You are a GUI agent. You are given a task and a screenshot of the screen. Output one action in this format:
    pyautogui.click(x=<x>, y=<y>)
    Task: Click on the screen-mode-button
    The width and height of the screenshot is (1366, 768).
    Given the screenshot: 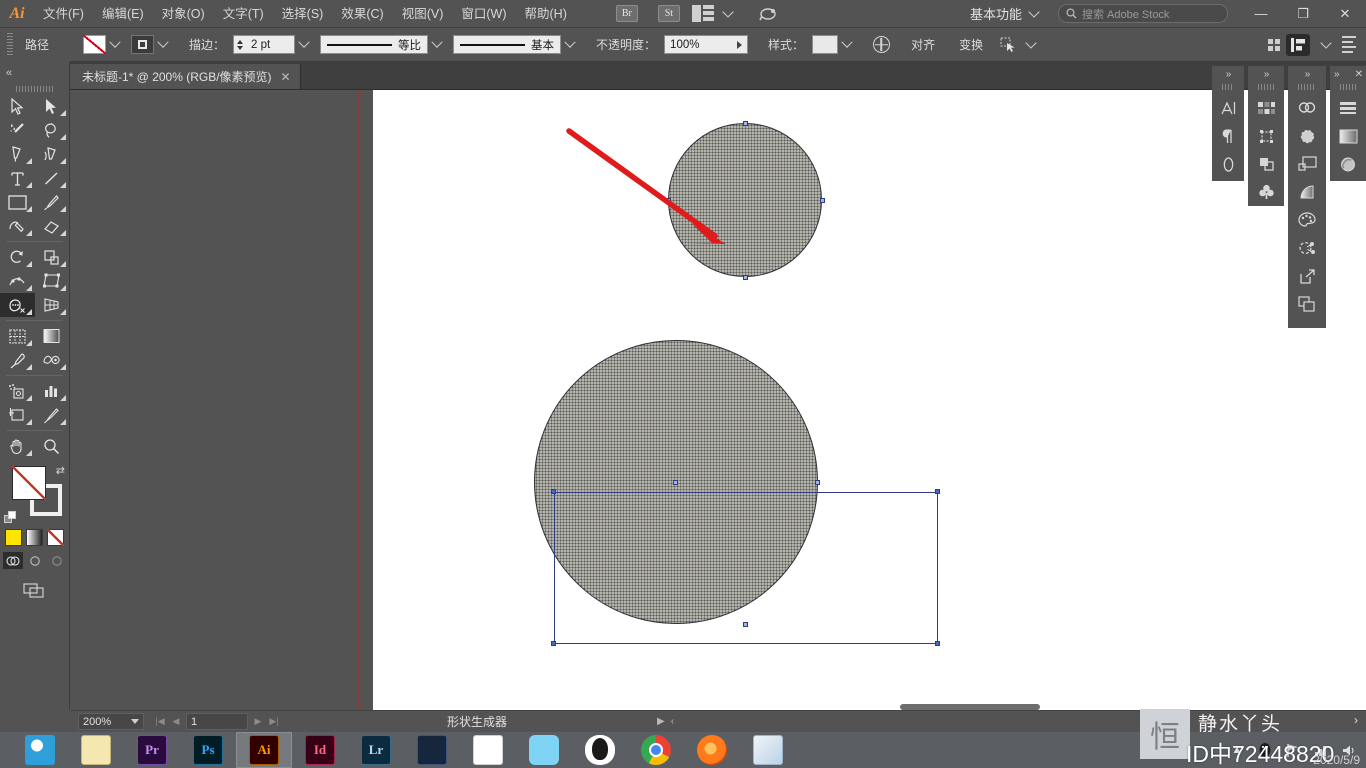 What is the action you would take?
    pyautogui.click(x=34, y=591)
    